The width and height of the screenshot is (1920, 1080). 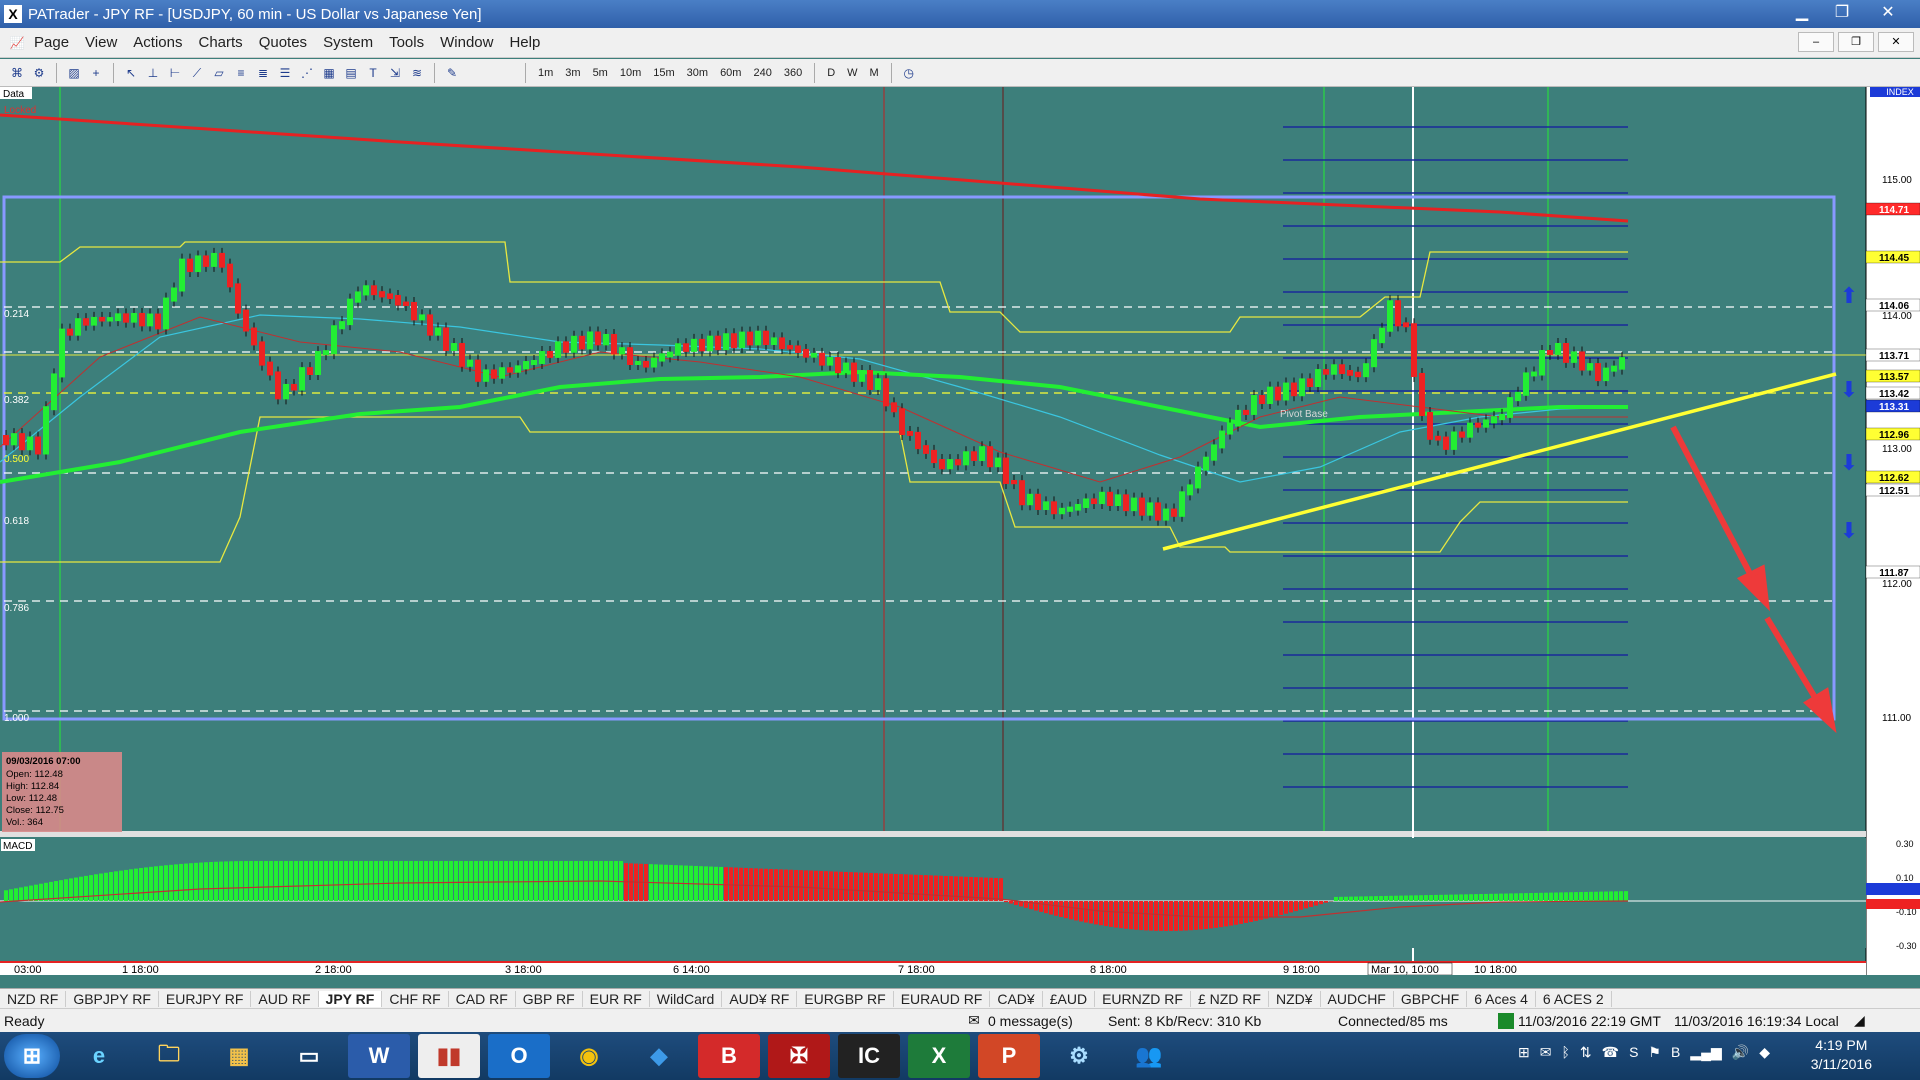 I want to click on arrow-tool-icon: ⇲, so click(x=395, y=73).